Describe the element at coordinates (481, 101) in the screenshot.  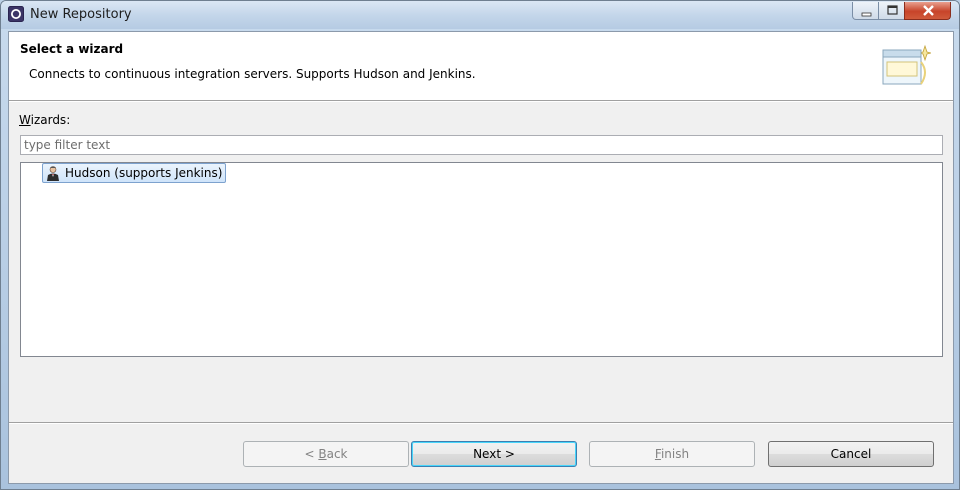
I see `banner-divider` at that location.